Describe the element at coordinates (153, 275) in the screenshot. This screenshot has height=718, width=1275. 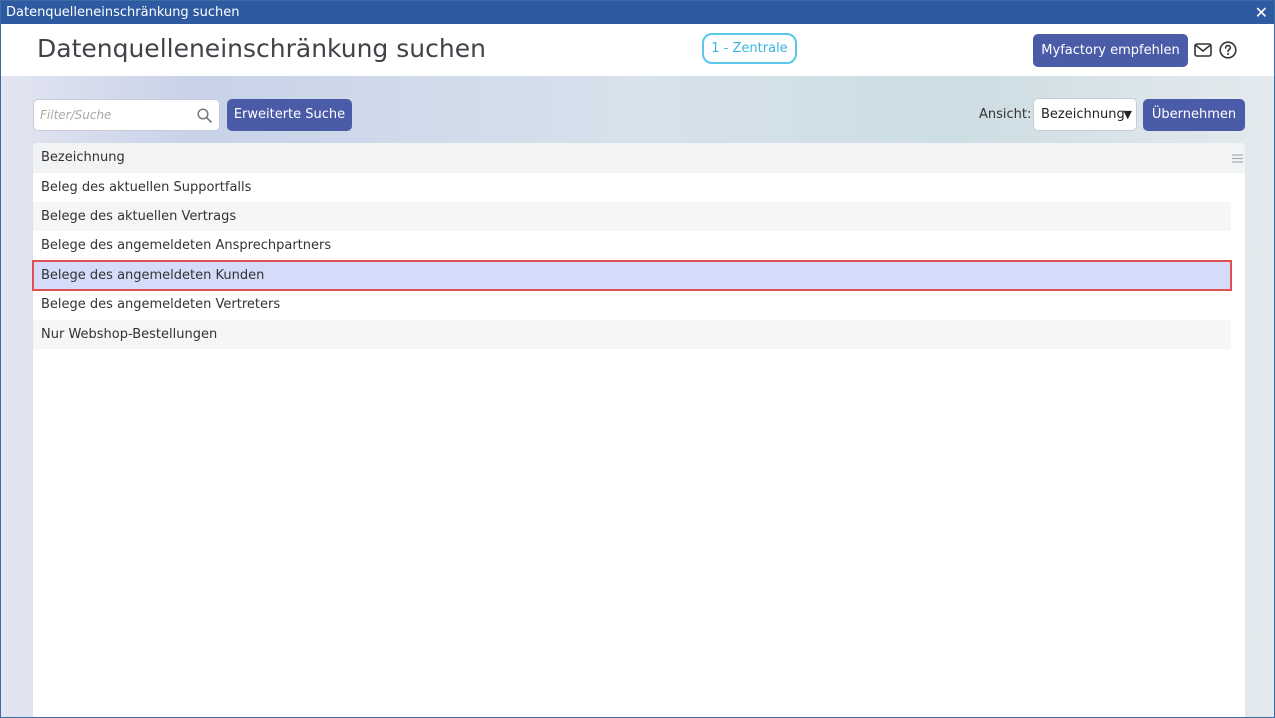
I see `row-label: Belege des angemeldeten Kunden` at that location.